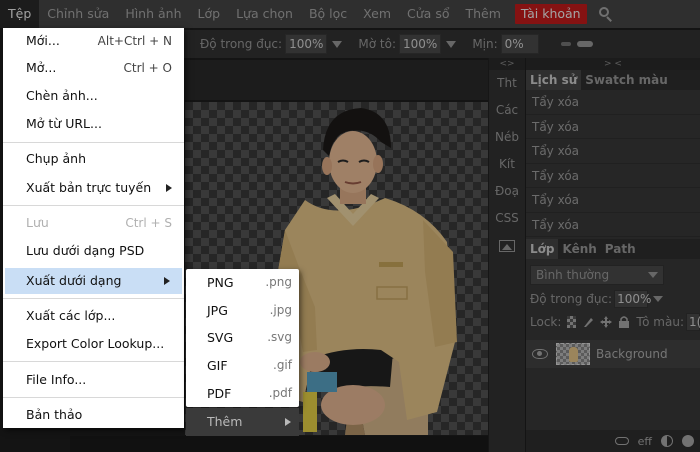  Describe the element at coordinates (645, 441) in the screenshot. I see `effects-button: eff` at that location.